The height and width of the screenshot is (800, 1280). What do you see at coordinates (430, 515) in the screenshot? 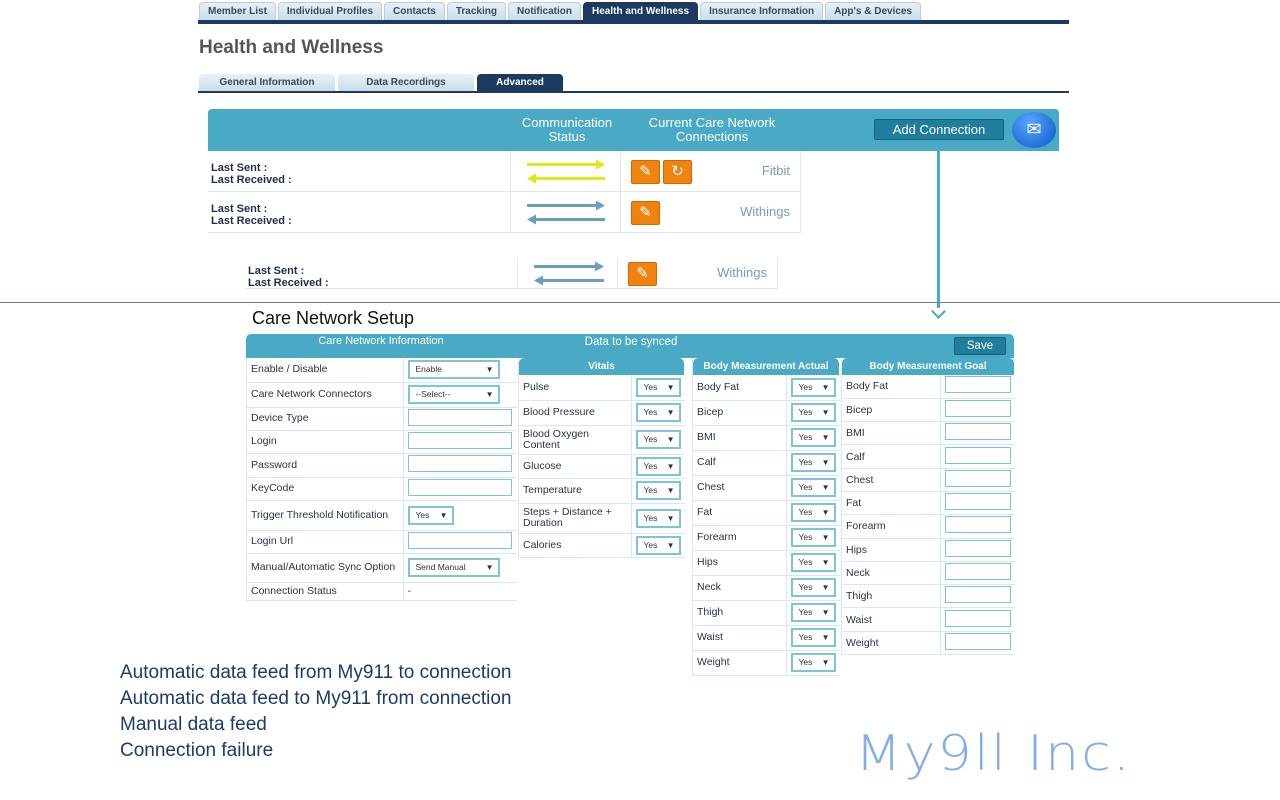
I see `dropdown: Yes` at bounding box center [430, 515].